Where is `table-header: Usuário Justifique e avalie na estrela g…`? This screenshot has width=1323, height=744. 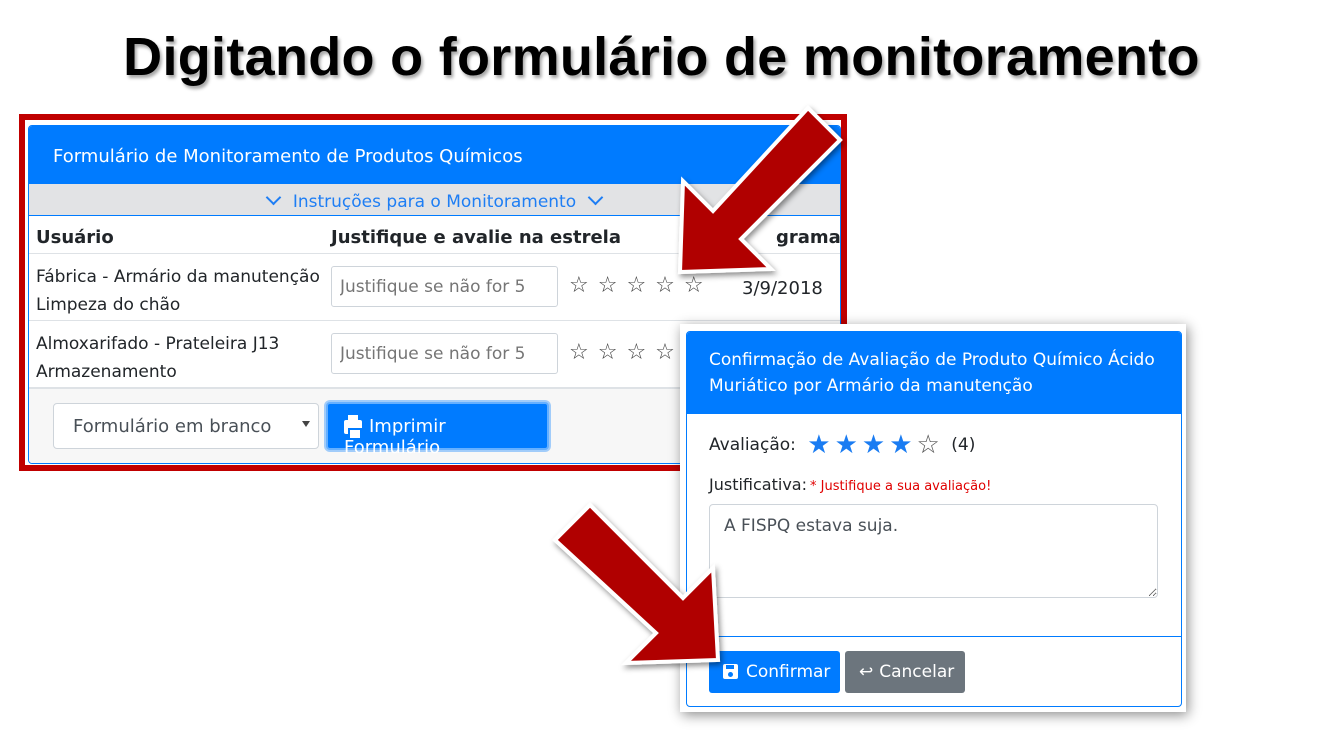 table-header: Usuário Justifique e avalie na estrela g… is located at coordinates (434, 235).